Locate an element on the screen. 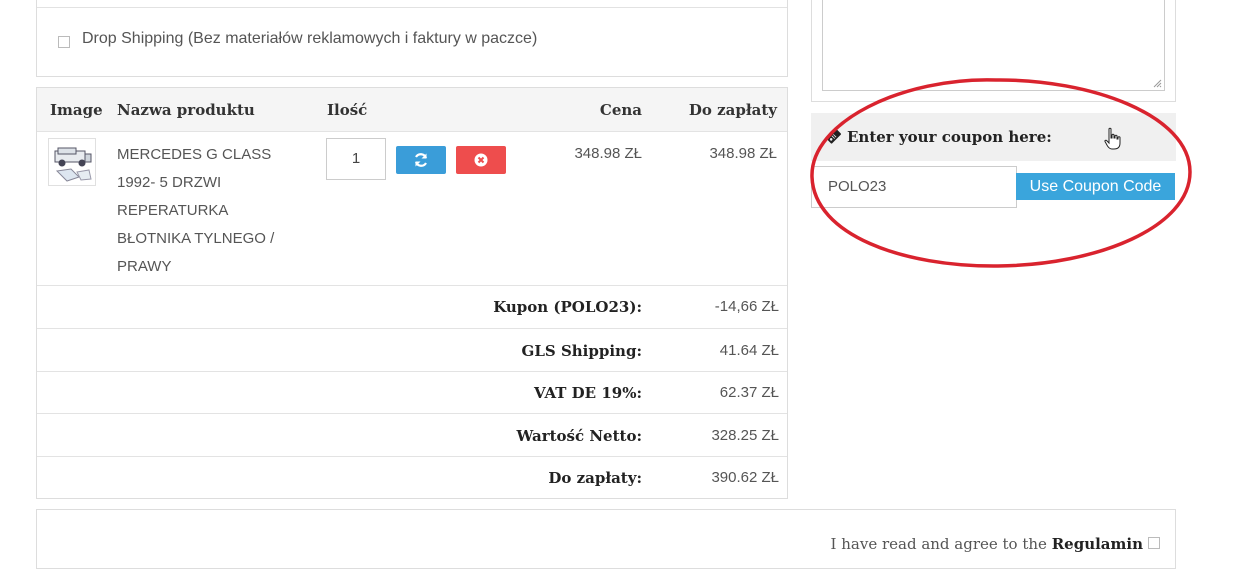 The width and height of the screenshot is (1233, 569). agreement-text: I have read and agree to the Regulamin is located at coordinates (987, 544).